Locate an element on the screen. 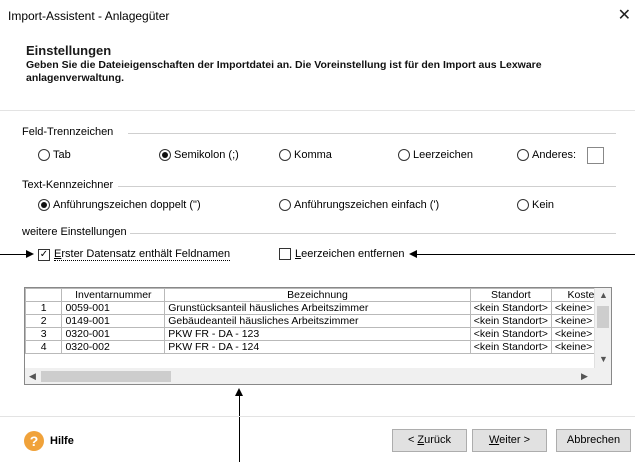 This screenshot has width=635, height=462. cell-description: PKW FR - DA - 123 is located at coordinates (317, 334).